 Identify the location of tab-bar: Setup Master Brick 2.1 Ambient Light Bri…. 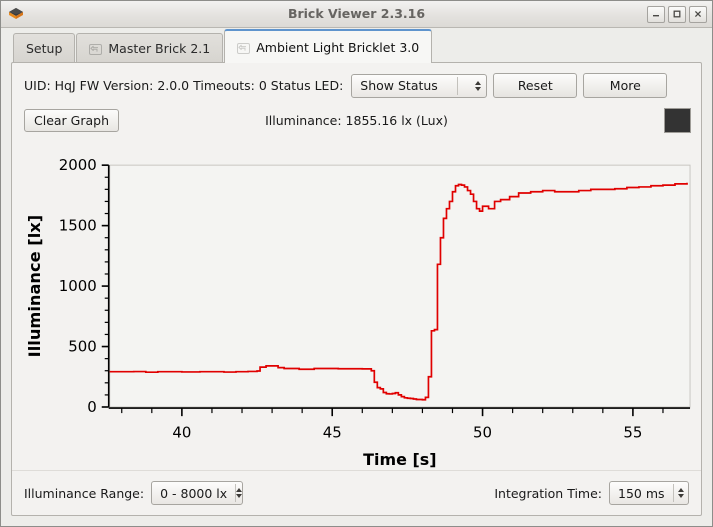
(356, 45).